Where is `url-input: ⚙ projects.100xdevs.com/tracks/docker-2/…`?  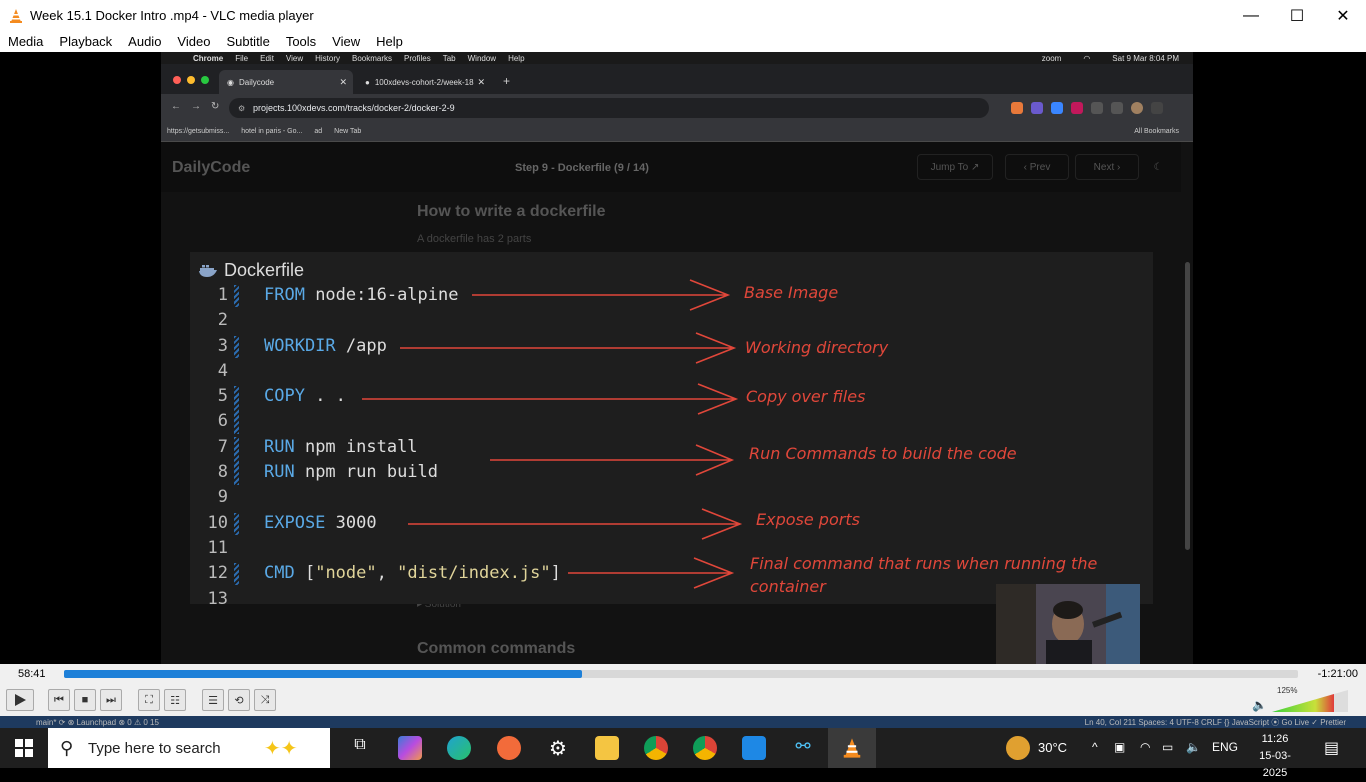 url-input: ⚙ projects.100xdevs.com/tracks/docker-2/… is located at coordinates (609, 108).